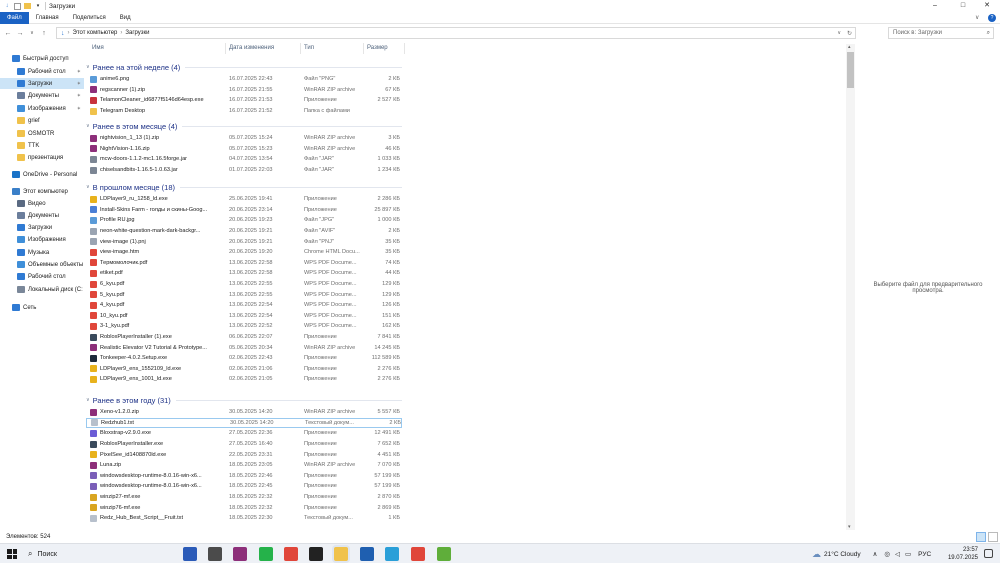 The width and height of the screenshot is (1000, 563). What do you see at coordinates (38, 6) in the screenshot?
I see `quick-access-dropdown-icon: ▾` at bounding box center [38, 6].